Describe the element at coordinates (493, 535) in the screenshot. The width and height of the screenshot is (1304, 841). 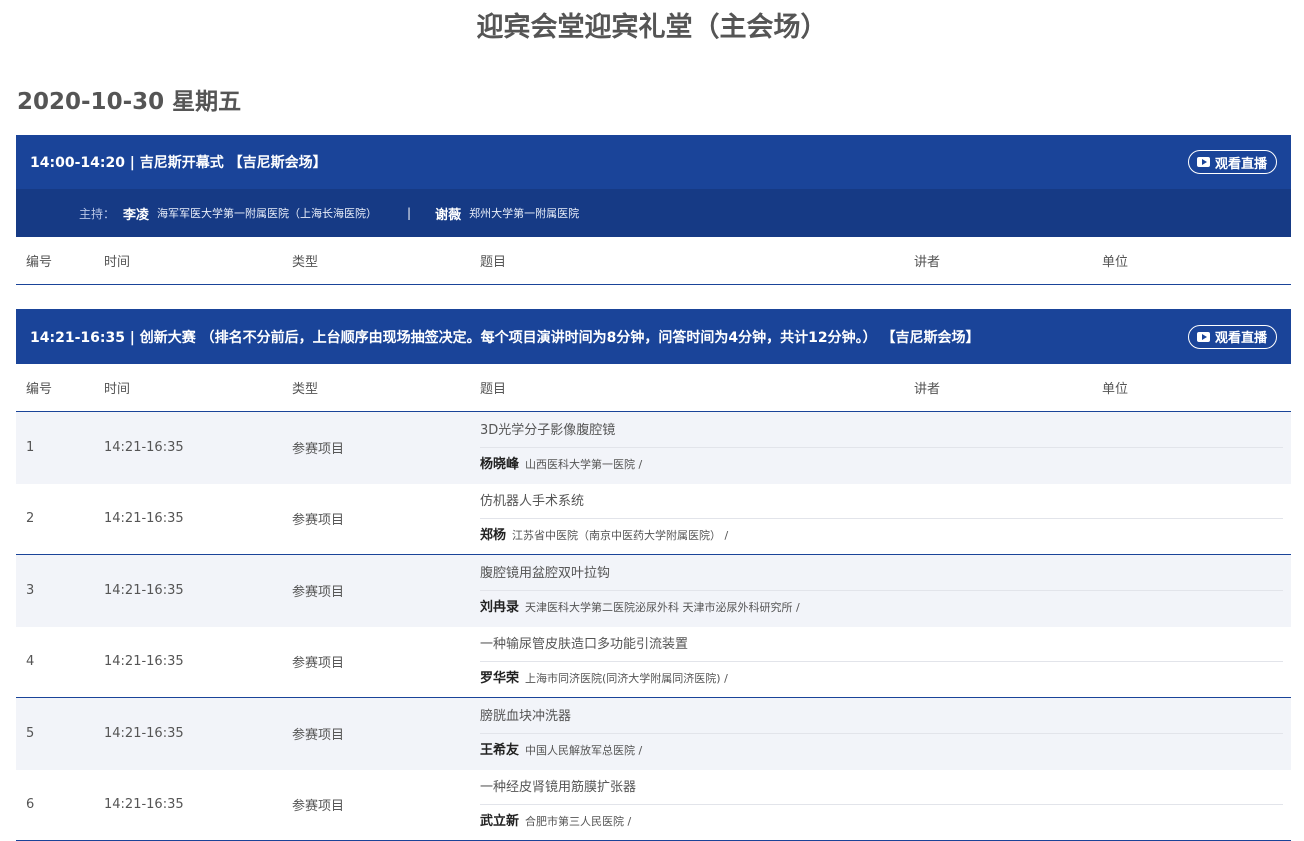
I see `speaker-name: 郑杨` at that location.